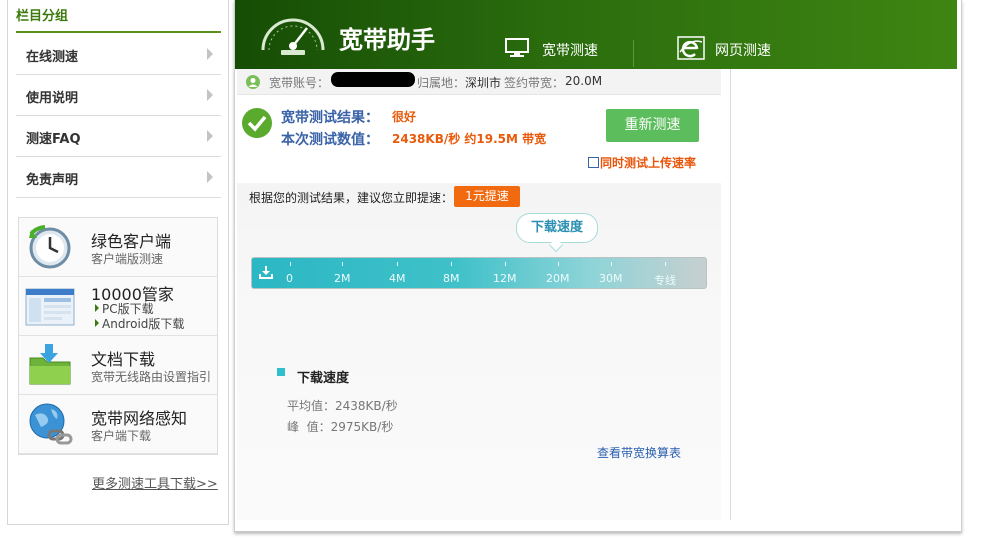 This screenshot has width=982, height=540. Describe the element at coordinates (52, 57) in the screenshot. I see `sidebar-item-label: 在线测速` at that location.